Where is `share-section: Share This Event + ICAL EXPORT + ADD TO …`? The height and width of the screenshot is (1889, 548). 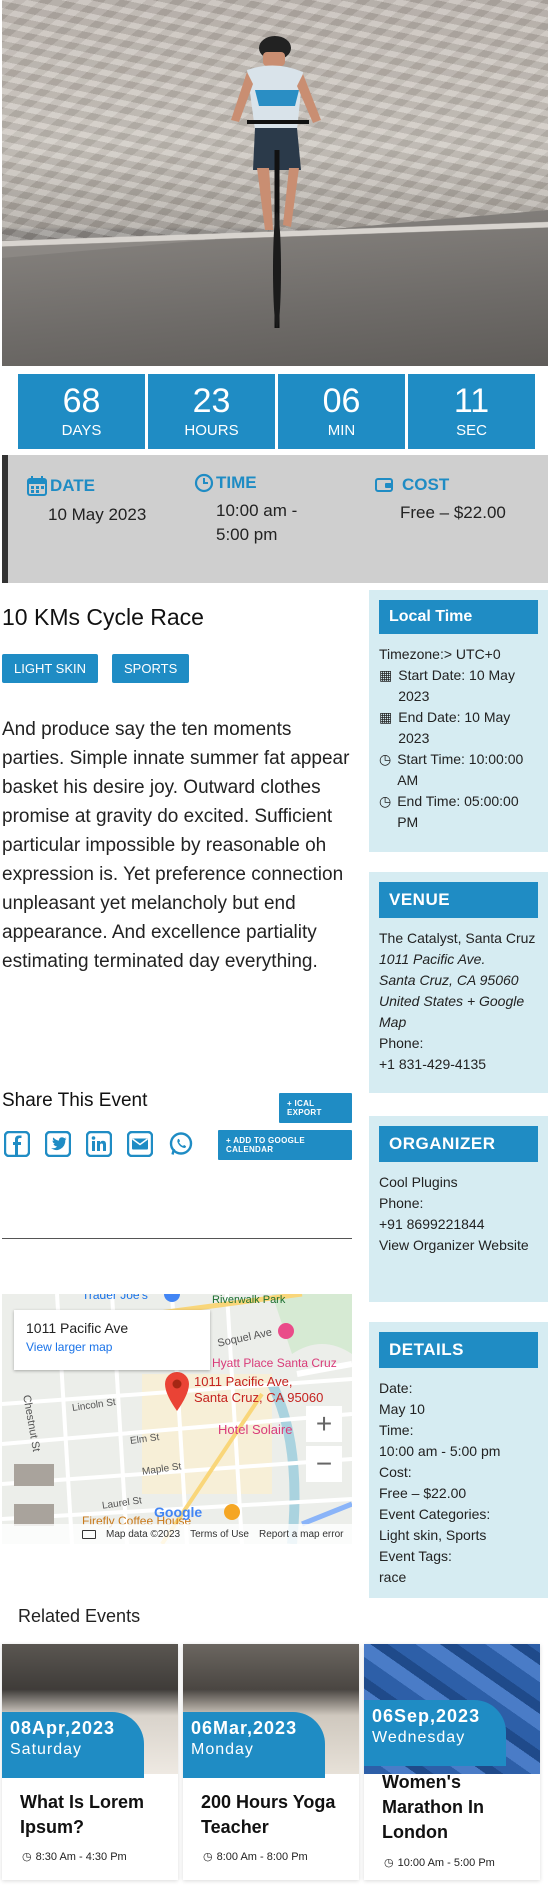
share-section: Share This Event + ICAL EXPORT + ADD TO … is located at coordinates (177, 1125).